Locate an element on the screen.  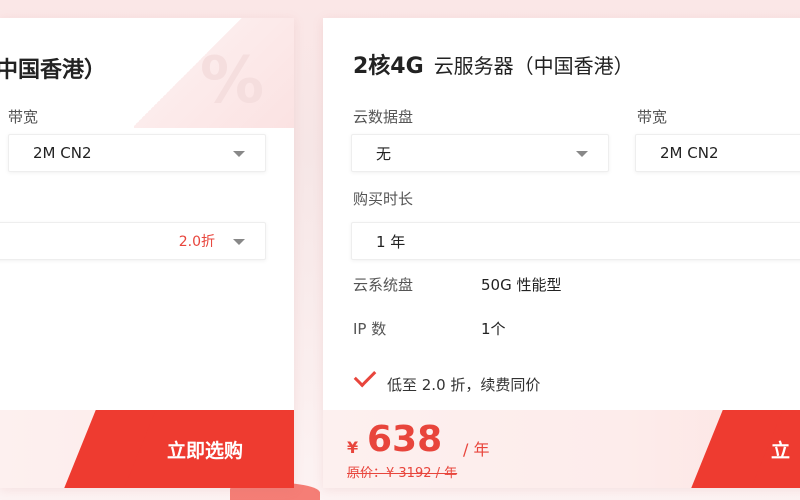
price-currency: ¥ is located at coordinates (353, 447).